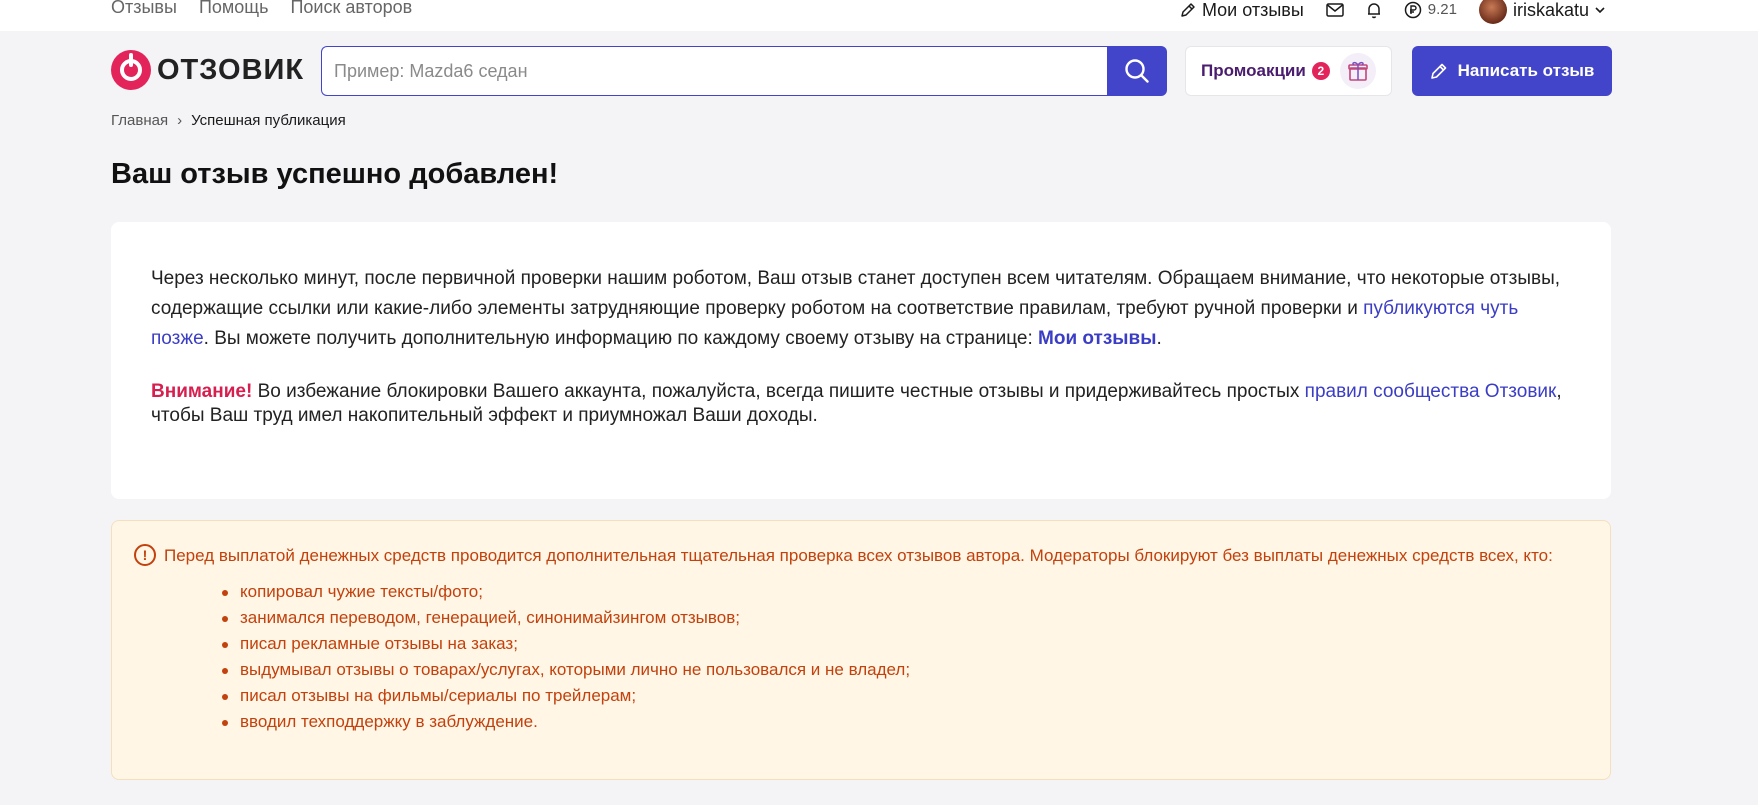  Describe the element at coordinates (714, 71) in the screenshot. I see `search-input` at that location.